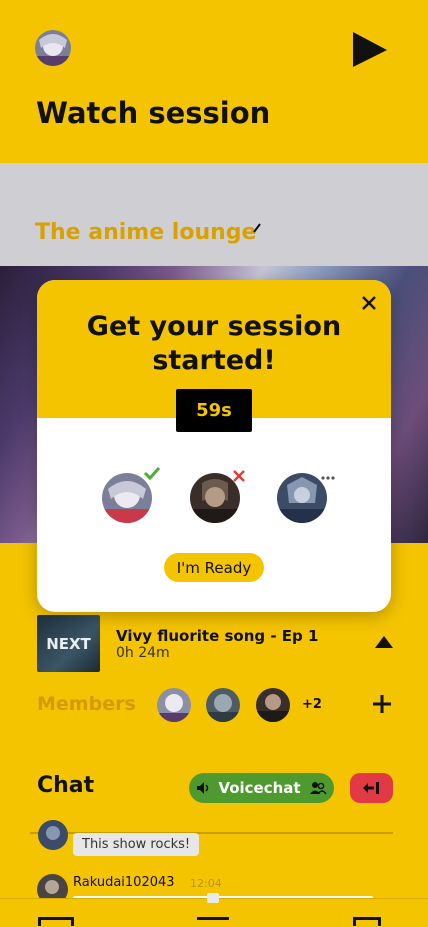 The height and width of the screenshot is (927, 428). I want to click on voicechat-button: Voicechat, so click(261, 788).